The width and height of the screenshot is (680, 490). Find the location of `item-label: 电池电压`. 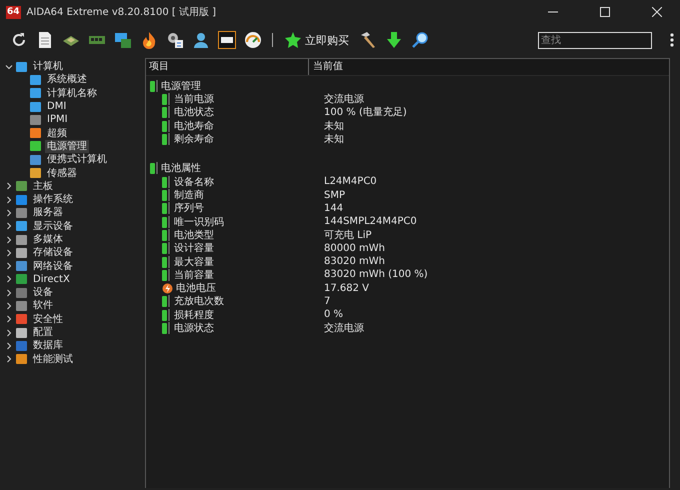

item-label: 电池电压 is located at coordinates (196, 289).